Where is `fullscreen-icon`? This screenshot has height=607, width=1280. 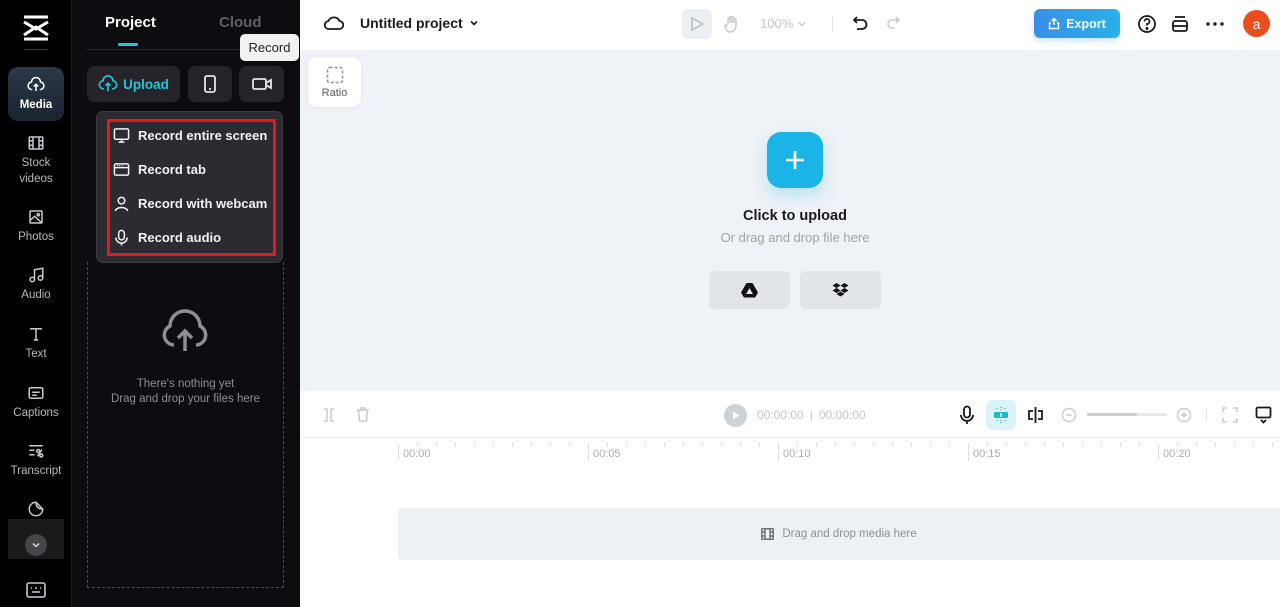 fullscreen-icon is located at coordinates (1230, 415).